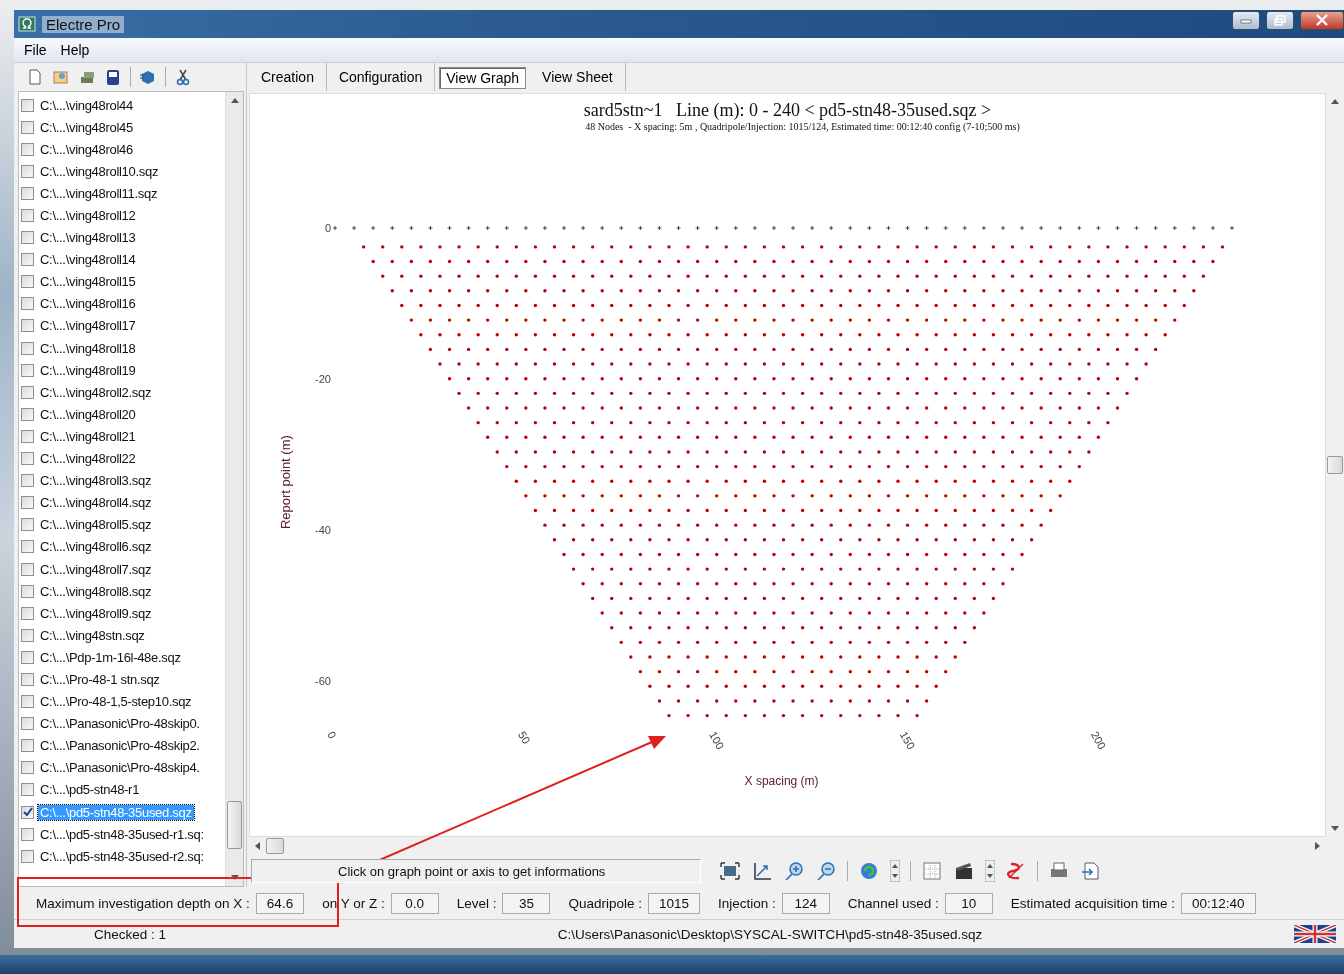  What do you see at coordinates (1322, 20) in the screenshot?
I see `close-button` at bounding box center [1322, 20].